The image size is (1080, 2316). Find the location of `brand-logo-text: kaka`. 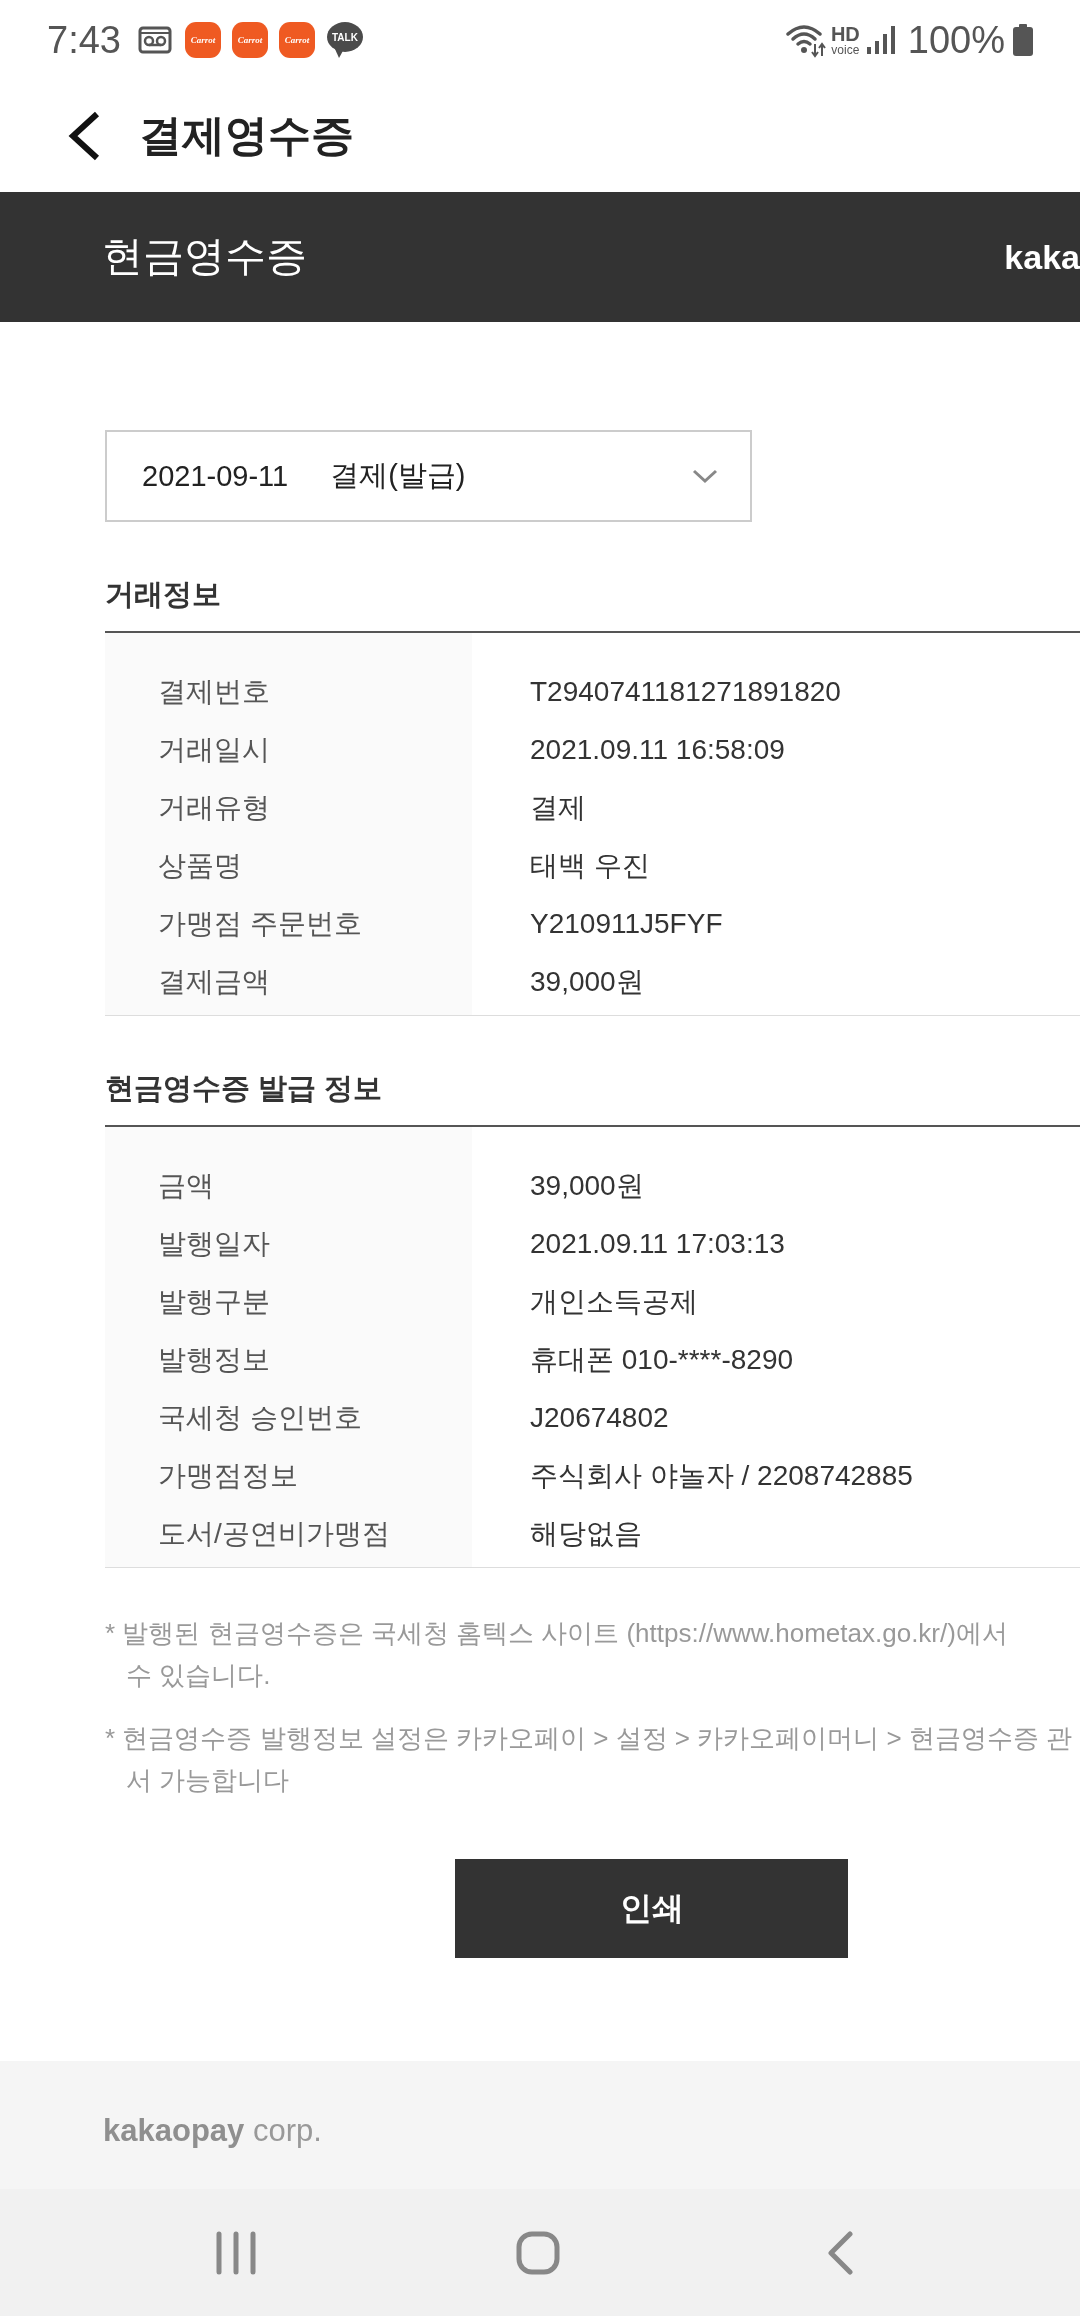

brand-logo-text: kaka is located at coordinates (1042, 257).